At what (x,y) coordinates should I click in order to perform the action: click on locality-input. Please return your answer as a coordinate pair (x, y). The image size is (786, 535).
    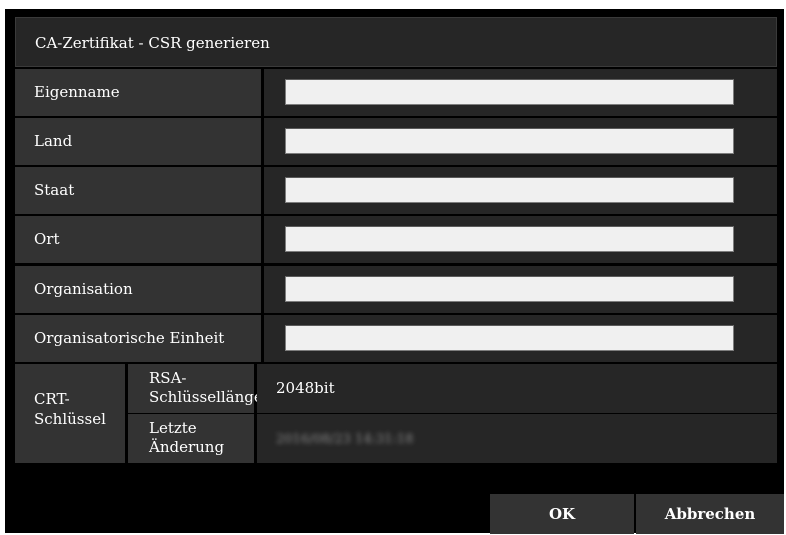
    Looking at the image, I should click on (509, 239).